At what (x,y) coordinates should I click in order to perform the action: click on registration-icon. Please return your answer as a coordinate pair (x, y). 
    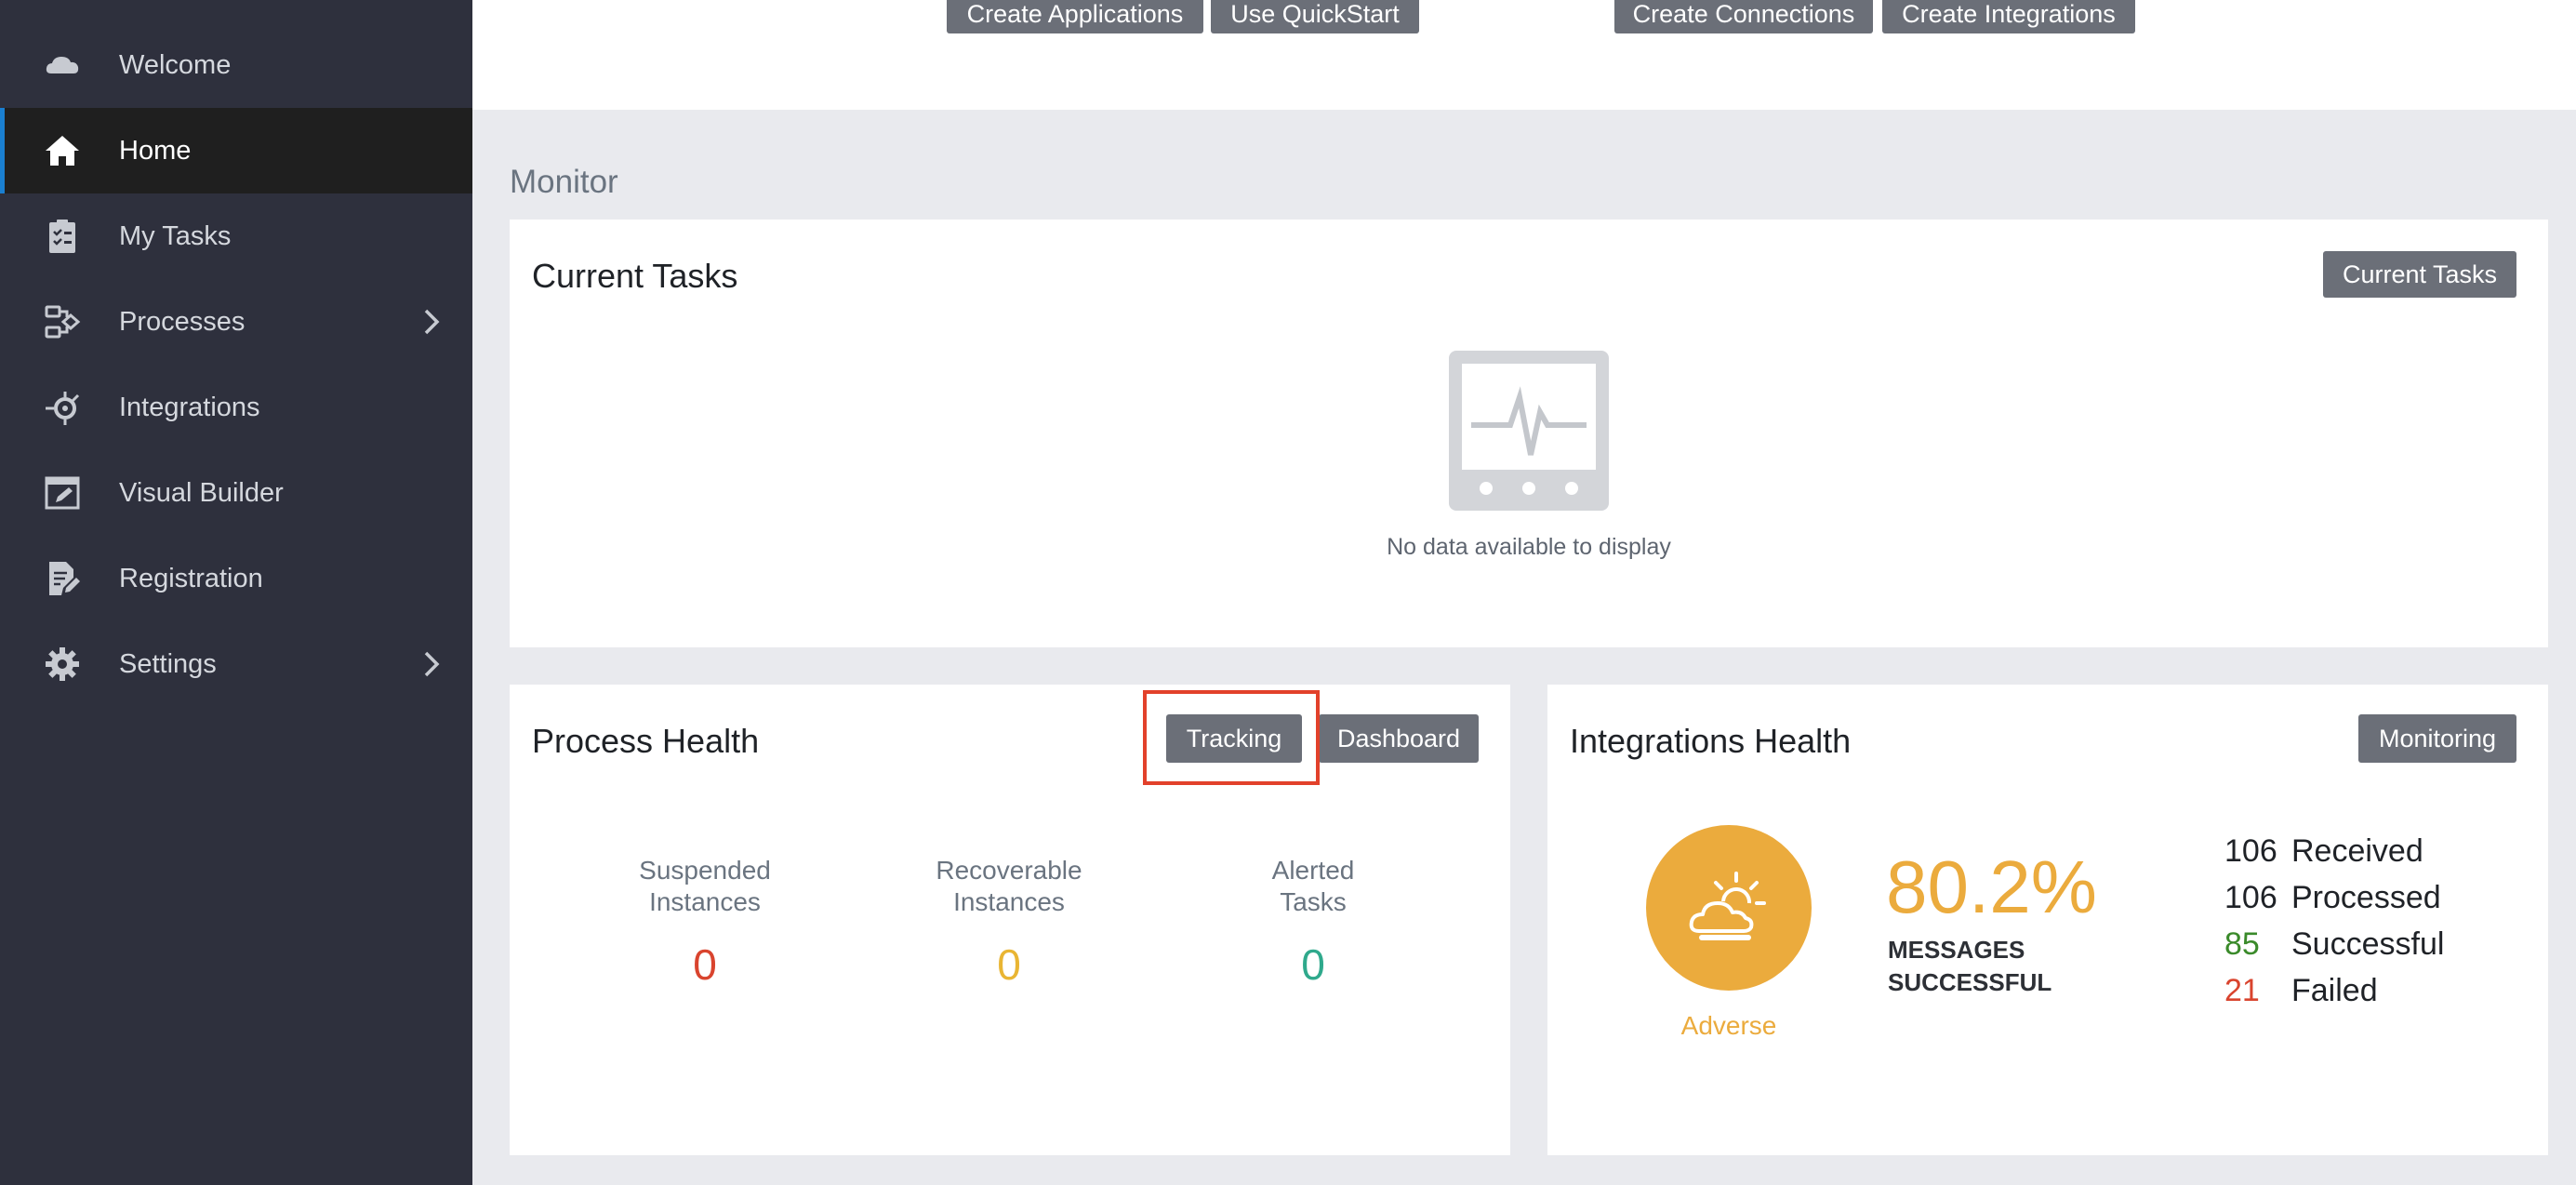
    Looking at the image, I should click on (62, 579).